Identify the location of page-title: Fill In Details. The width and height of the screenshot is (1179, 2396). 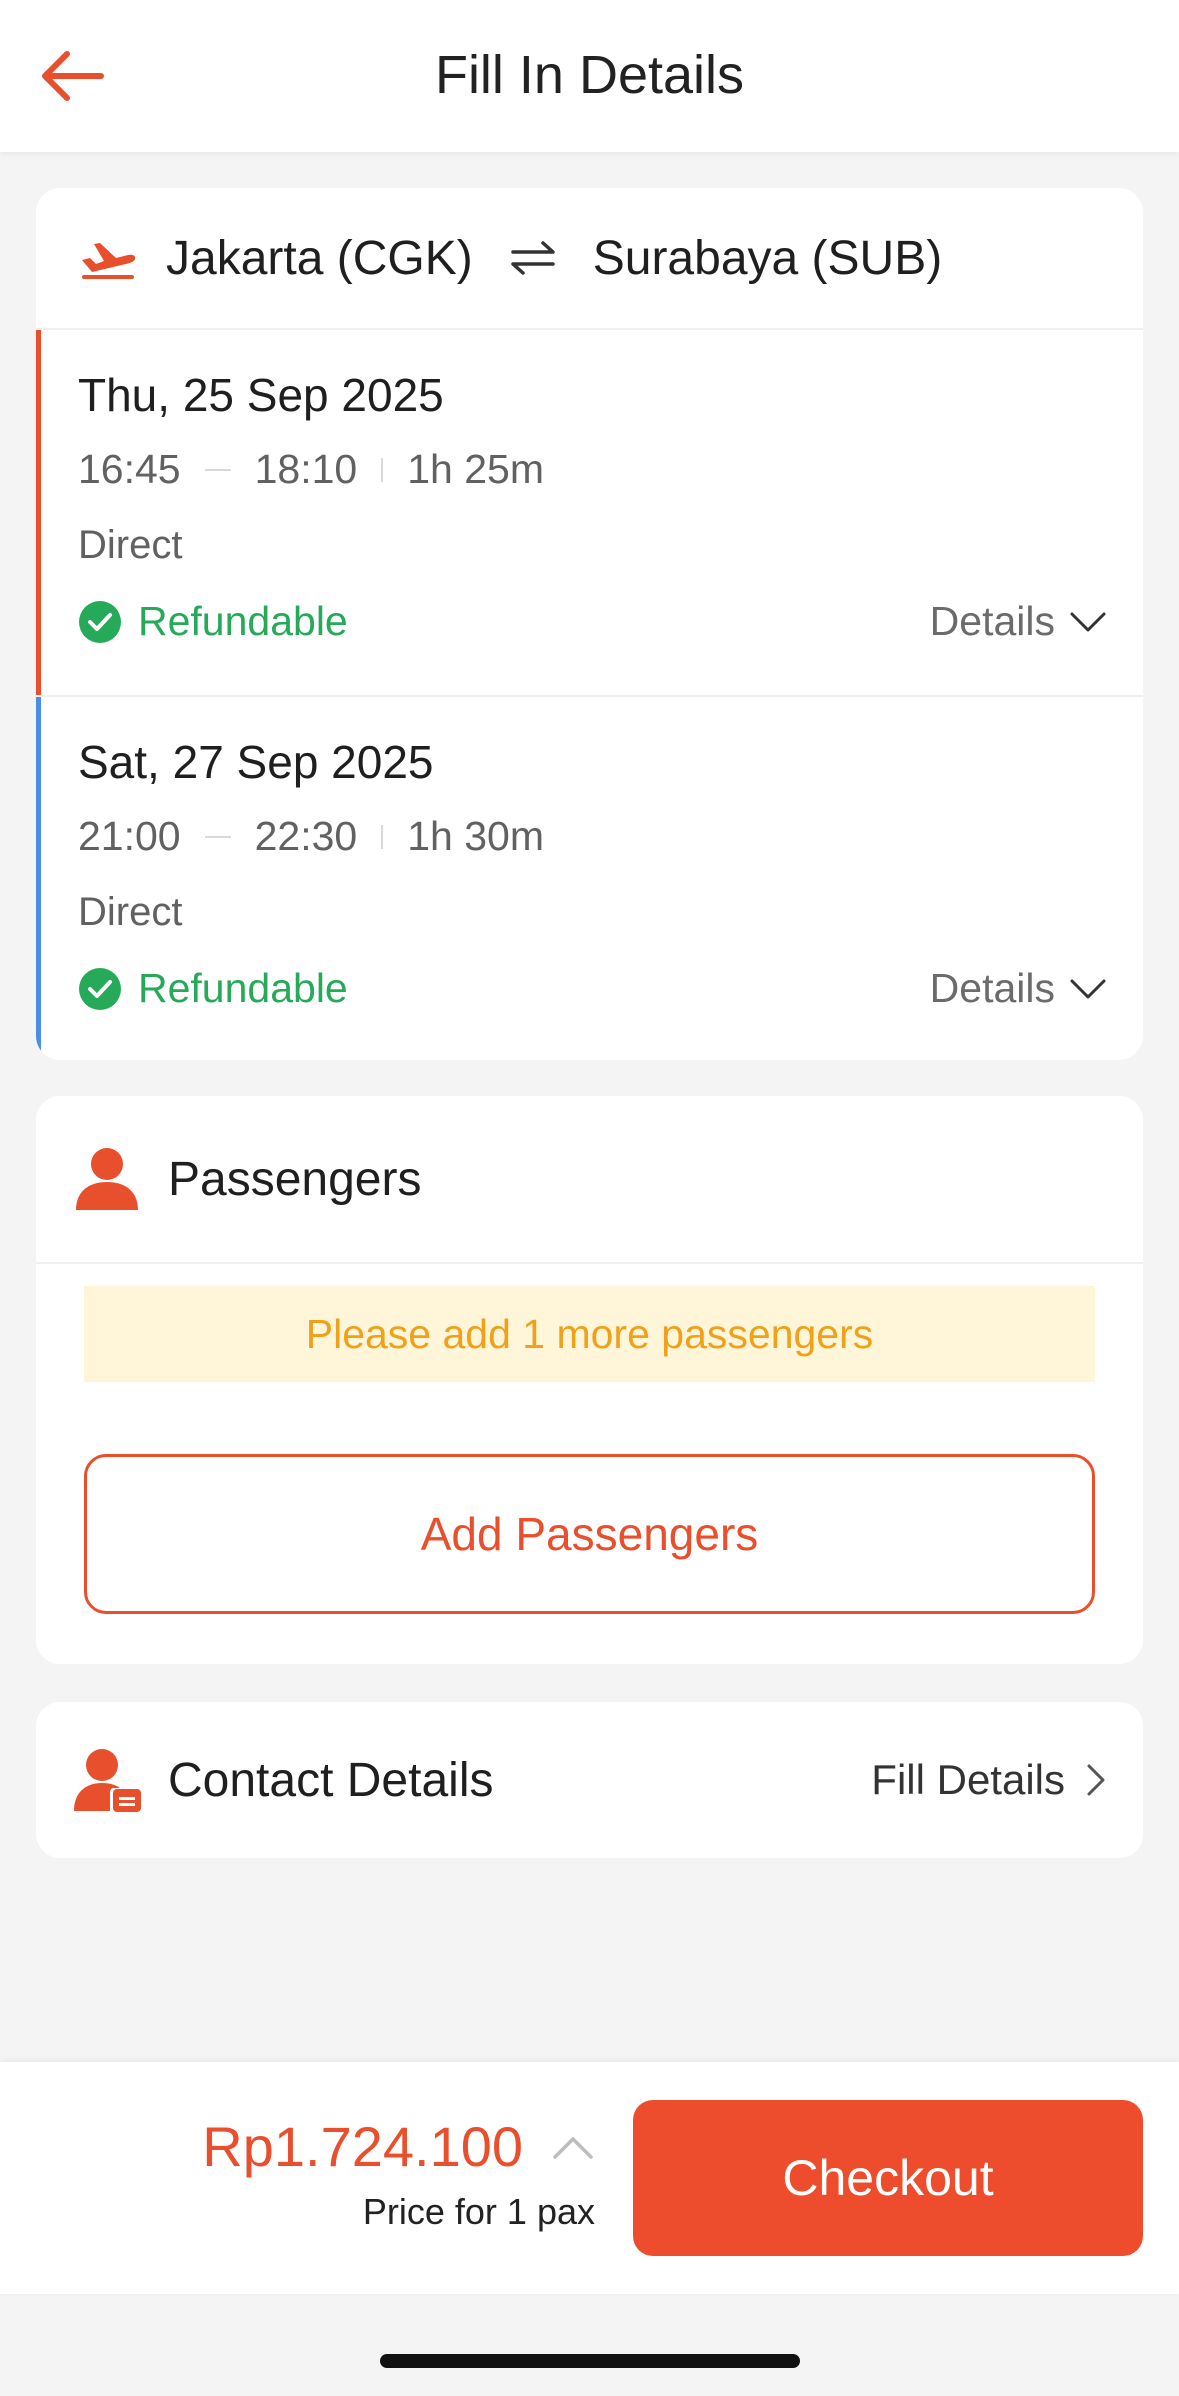
(589, 75).